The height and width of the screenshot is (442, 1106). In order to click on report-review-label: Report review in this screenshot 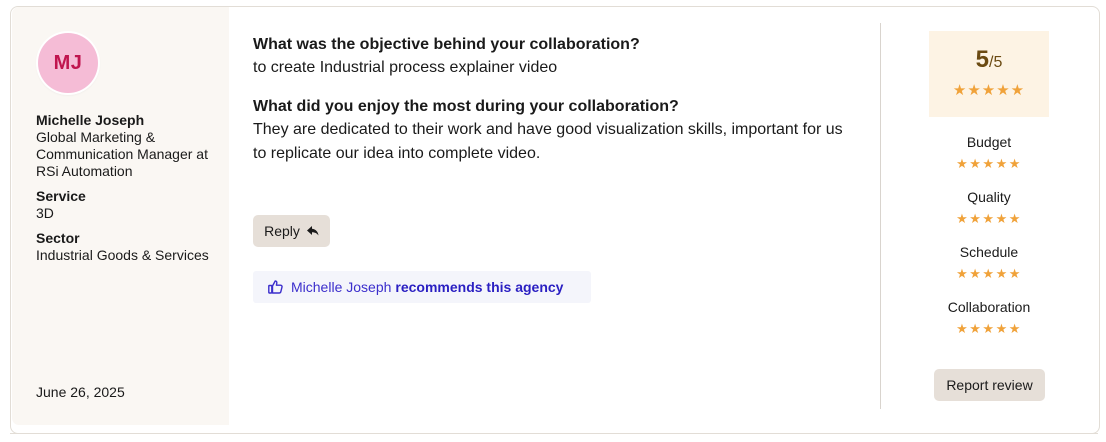, I will do `click(989, 385)`.